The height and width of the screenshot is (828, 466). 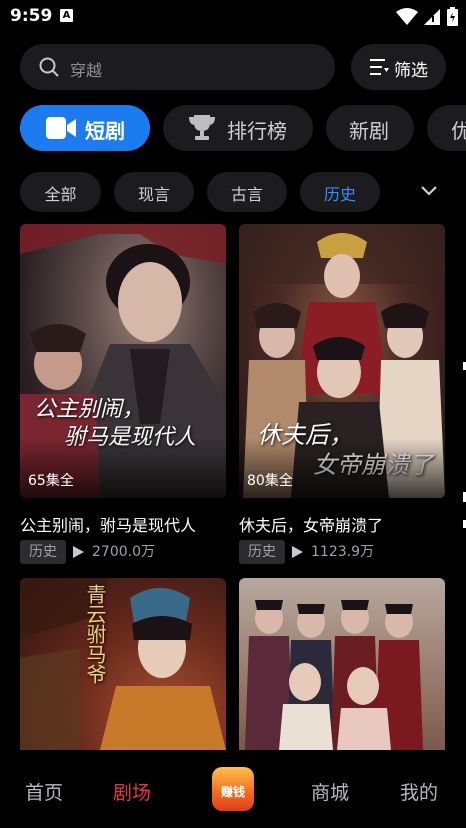 I want to click on tab-label: 优, so click(x=458, y=131).